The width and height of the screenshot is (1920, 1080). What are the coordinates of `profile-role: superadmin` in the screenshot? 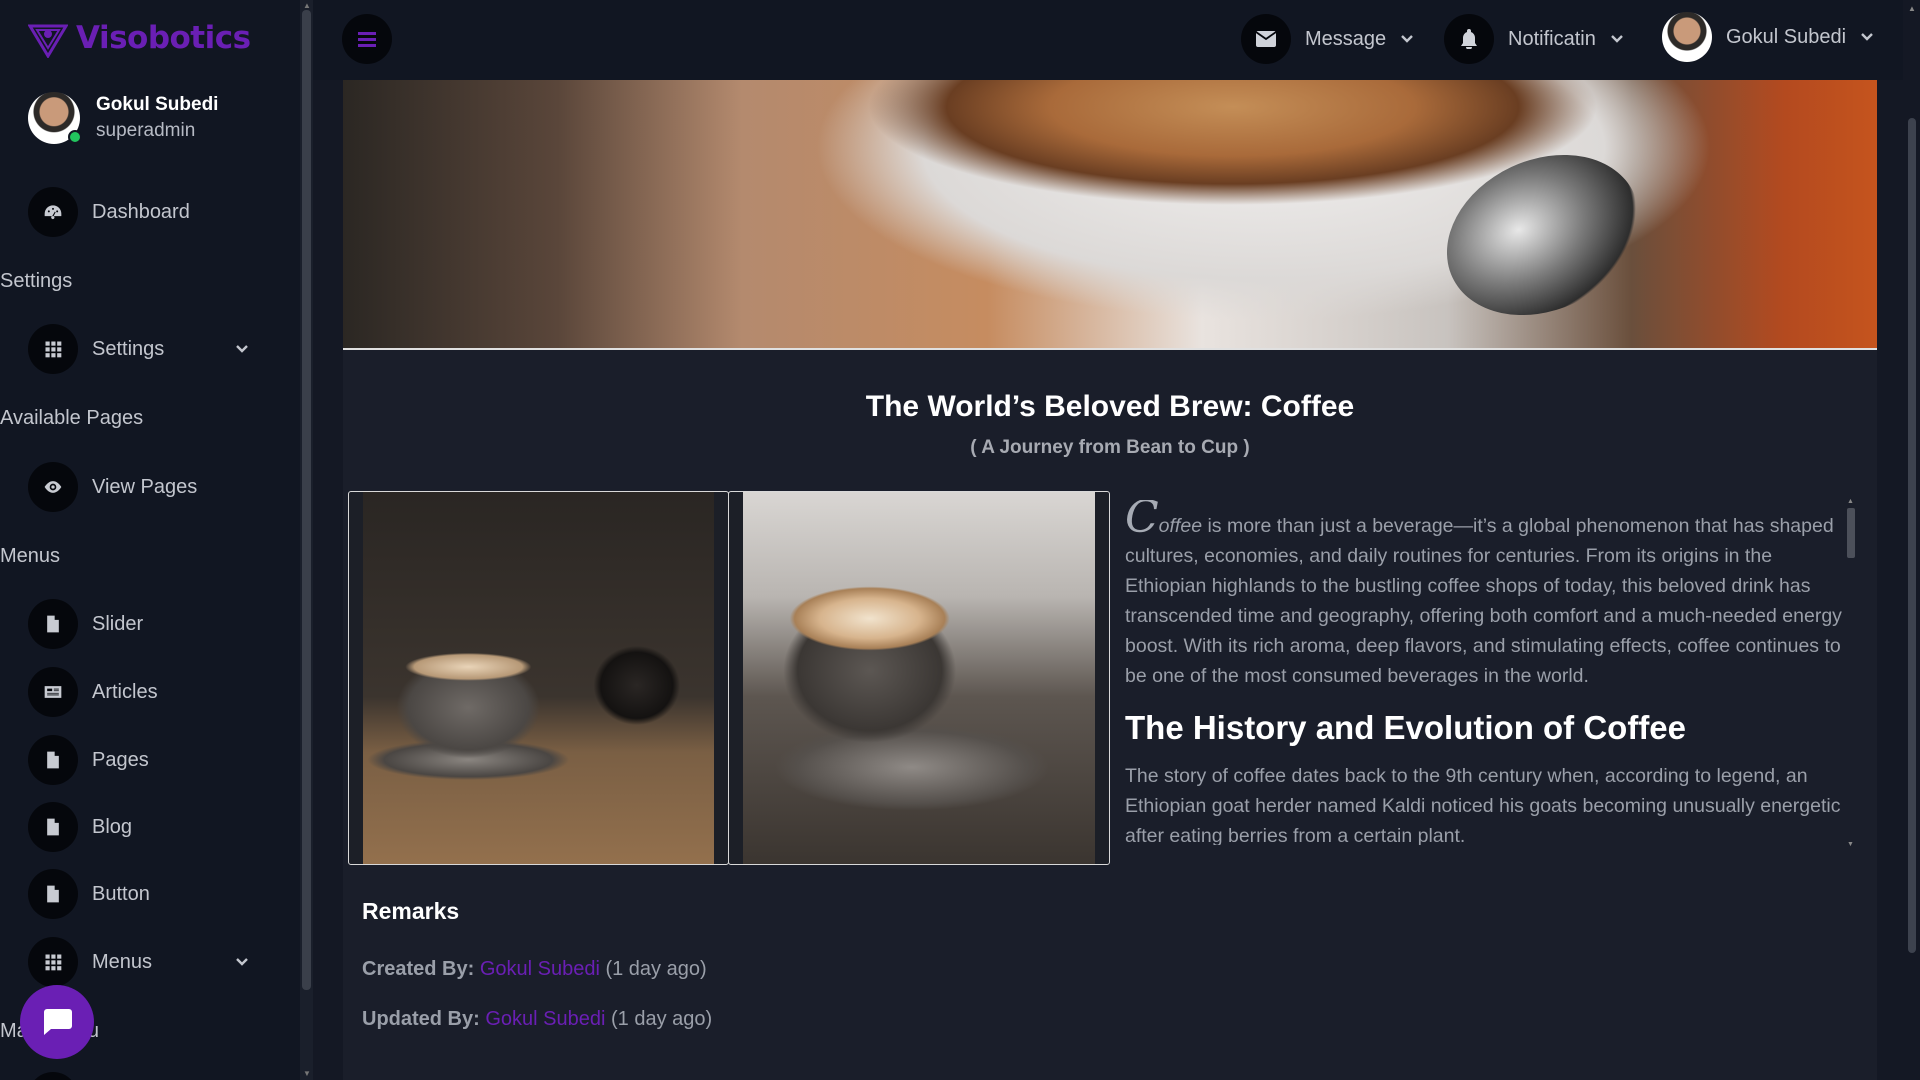 It's located at (146, 130).